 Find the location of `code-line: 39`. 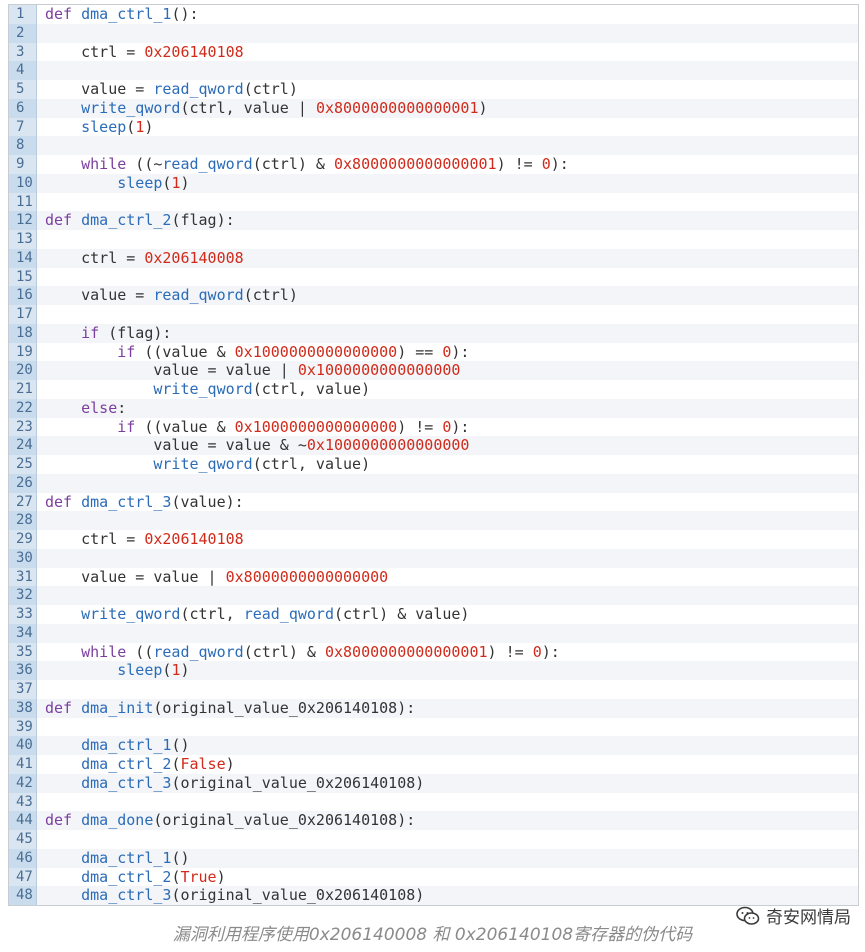

code-line: 39 is located at coordinates (433, 727).